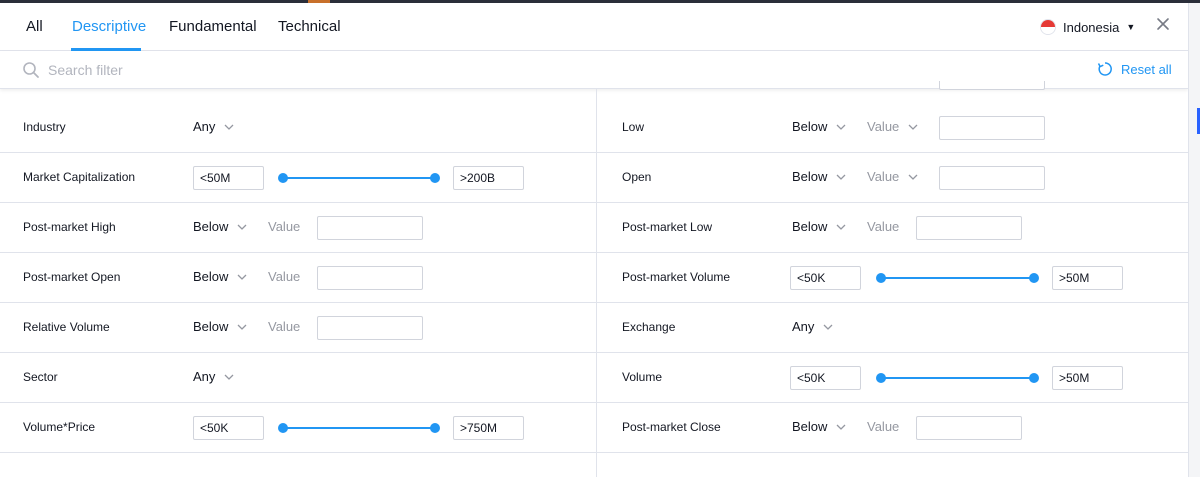 This screenshot has height=477, width=1200. I want to click on filter-row-exchange: Exchange Any, so click(892, 328).